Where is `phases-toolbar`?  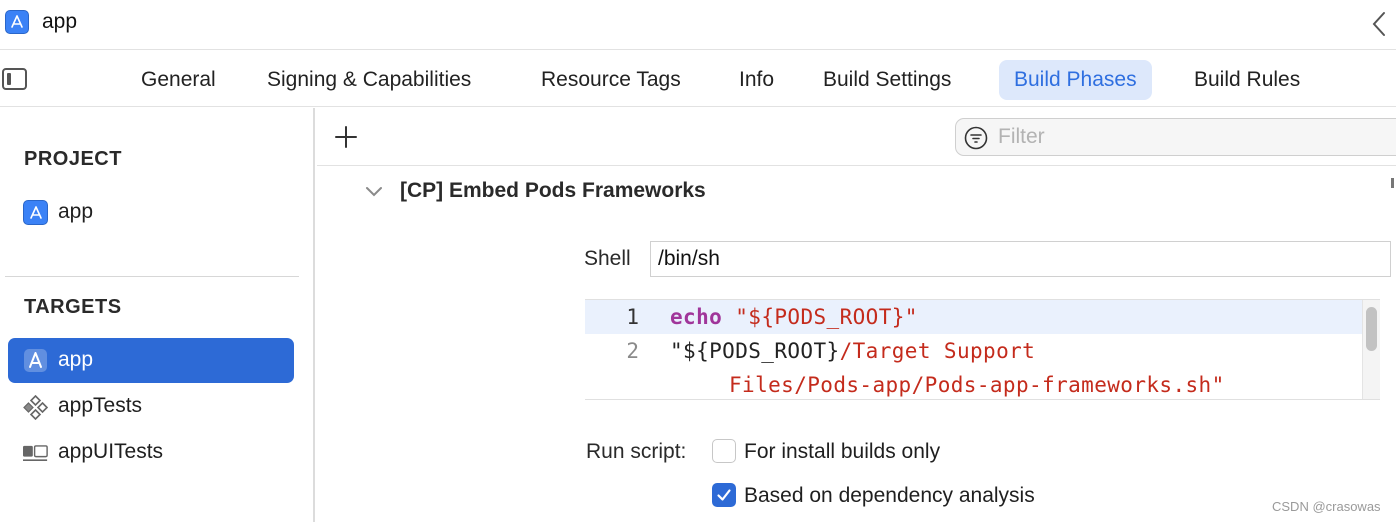
phases-toolbar is located at coordinates (856, 137).